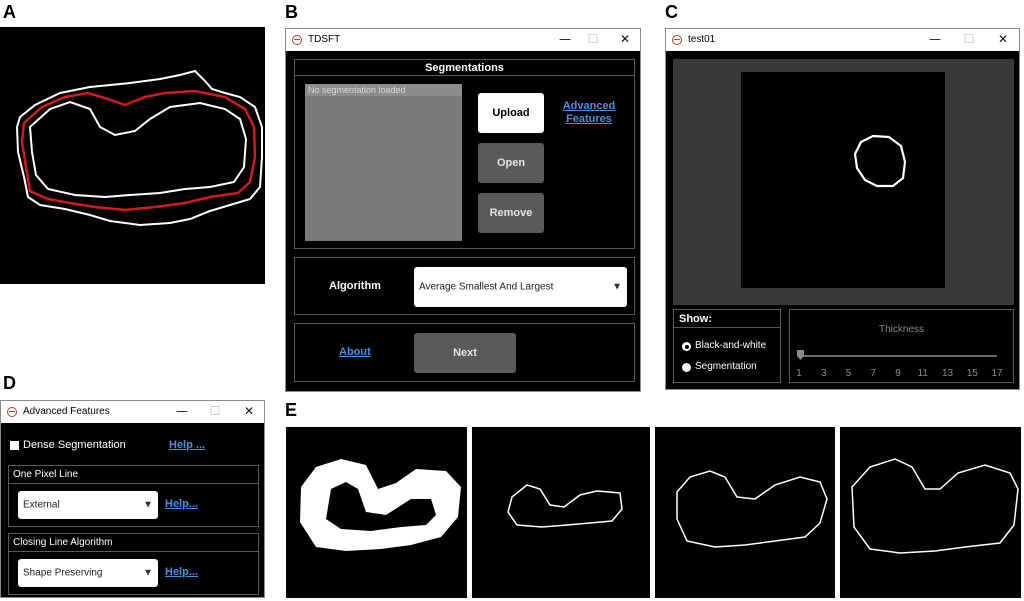  Describe the element at coordinates (291, 12) in the screenshot. I see `panel-label-b: B` at that location.